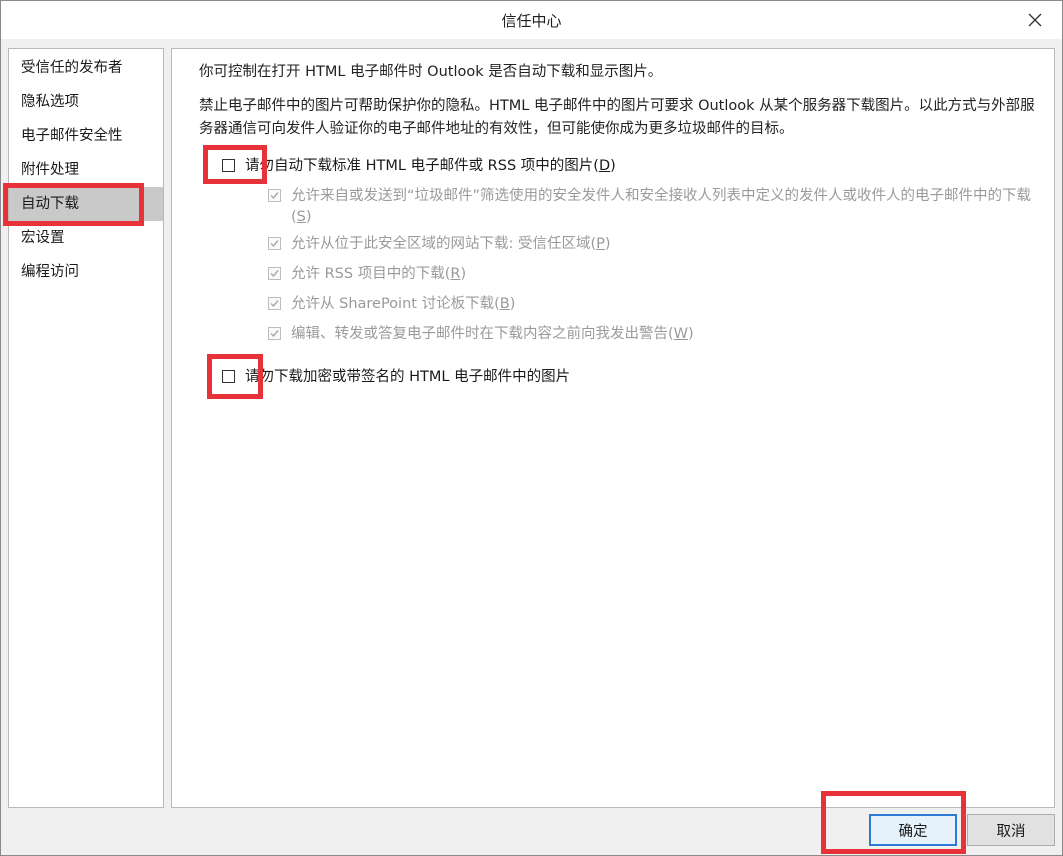  I want to click on close-icon, so click(1035, 20).